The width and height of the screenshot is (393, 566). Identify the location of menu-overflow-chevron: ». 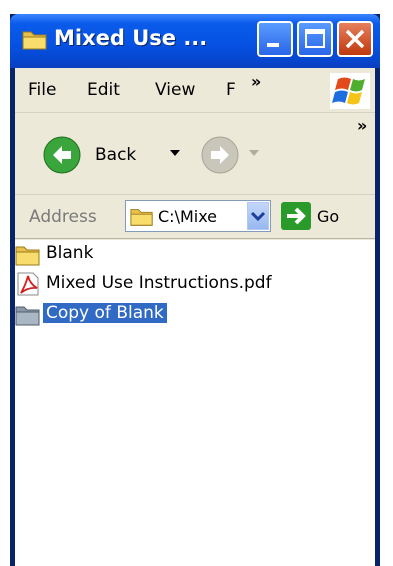
(256, 81).